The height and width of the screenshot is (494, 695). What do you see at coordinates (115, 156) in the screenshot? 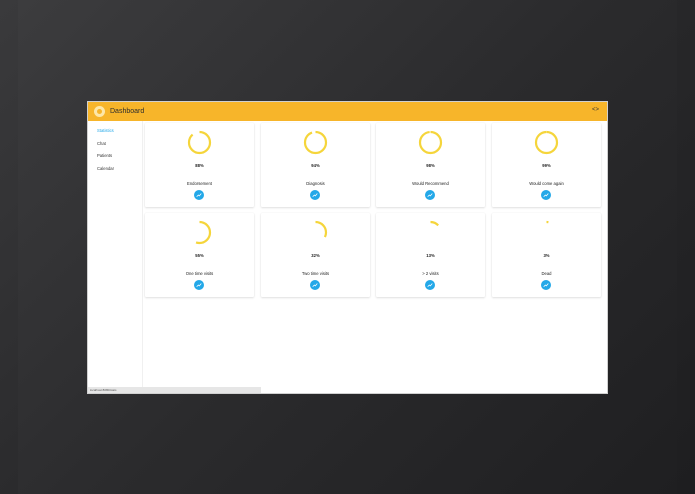
I see `sidebar-item-patients: Patients` at bounding box center [115, 156].